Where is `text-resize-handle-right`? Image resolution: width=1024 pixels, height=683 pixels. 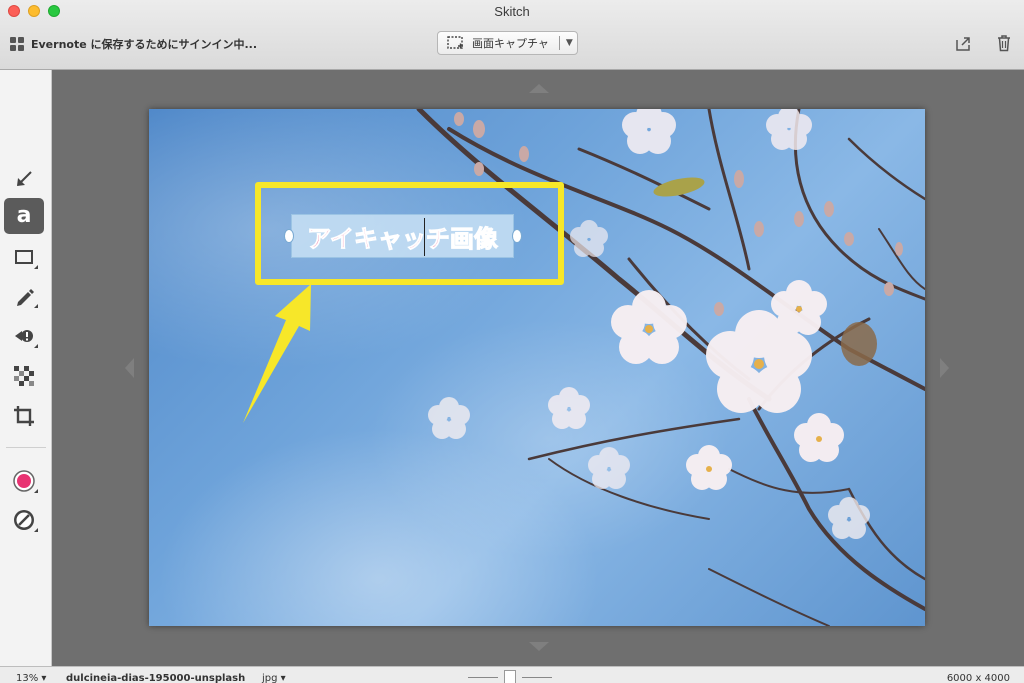
text-resize-handle-right is located at coordinates (517, 236).